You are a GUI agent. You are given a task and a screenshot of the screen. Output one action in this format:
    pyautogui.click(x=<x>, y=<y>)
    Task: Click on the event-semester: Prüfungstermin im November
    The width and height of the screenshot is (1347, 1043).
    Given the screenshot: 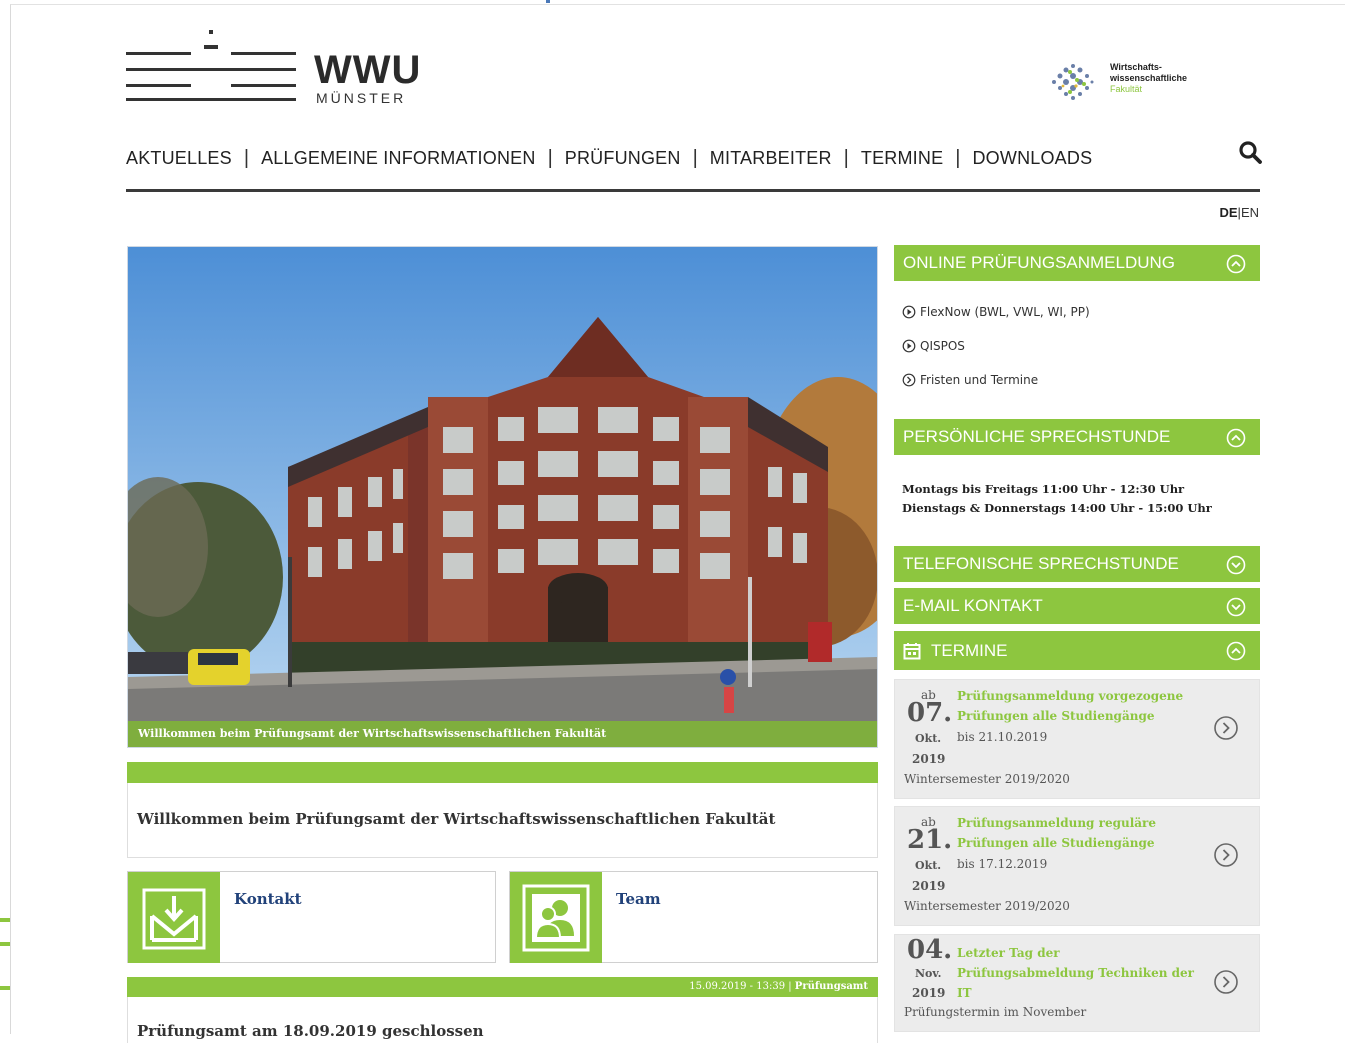 What is the action you would take?
    pyautogui.click(x=995, y=1012)
    